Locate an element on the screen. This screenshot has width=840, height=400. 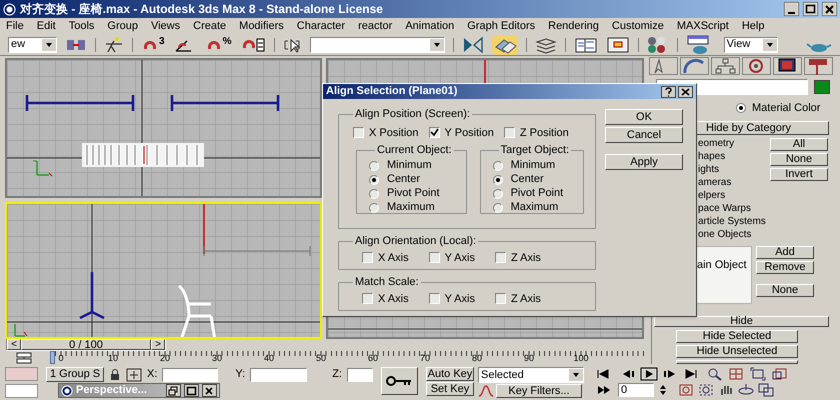
category-label: eometry is located at coordinates (717, 143).